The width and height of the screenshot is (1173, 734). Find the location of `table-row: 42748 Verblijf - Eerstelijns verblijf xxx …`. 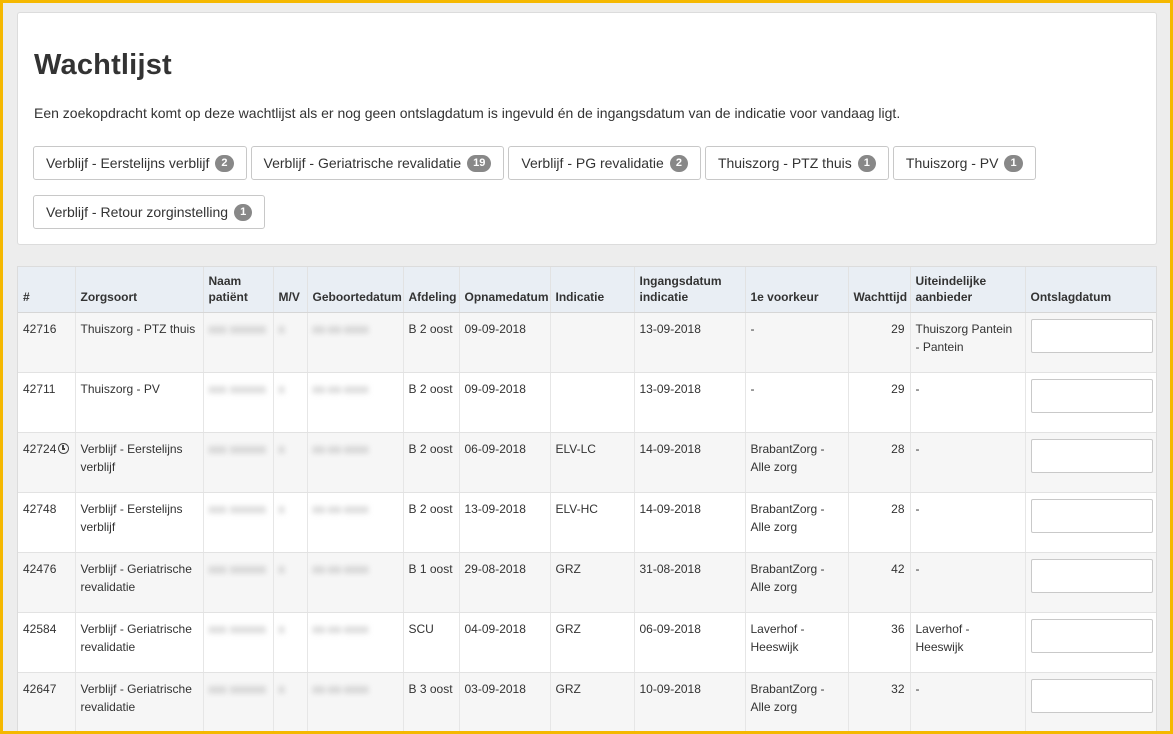

table-row: 42748 Verblijf - Eerstelijns verblijf xxx … is located at coordinates (587, 522).